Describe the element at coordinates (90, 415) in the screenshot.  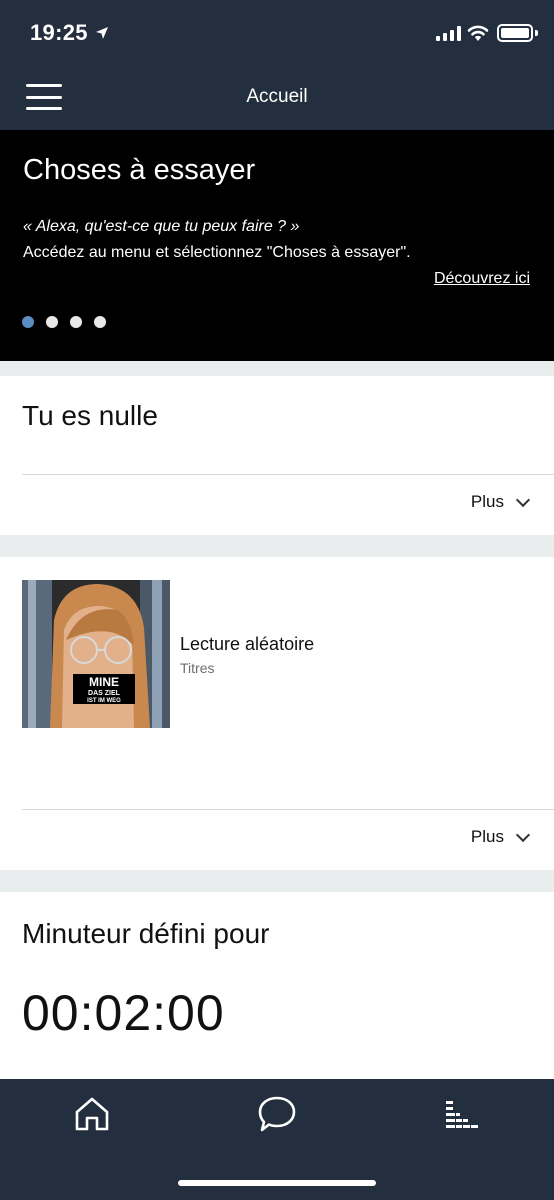
I see `card-title: Tu es nulle` at that location.